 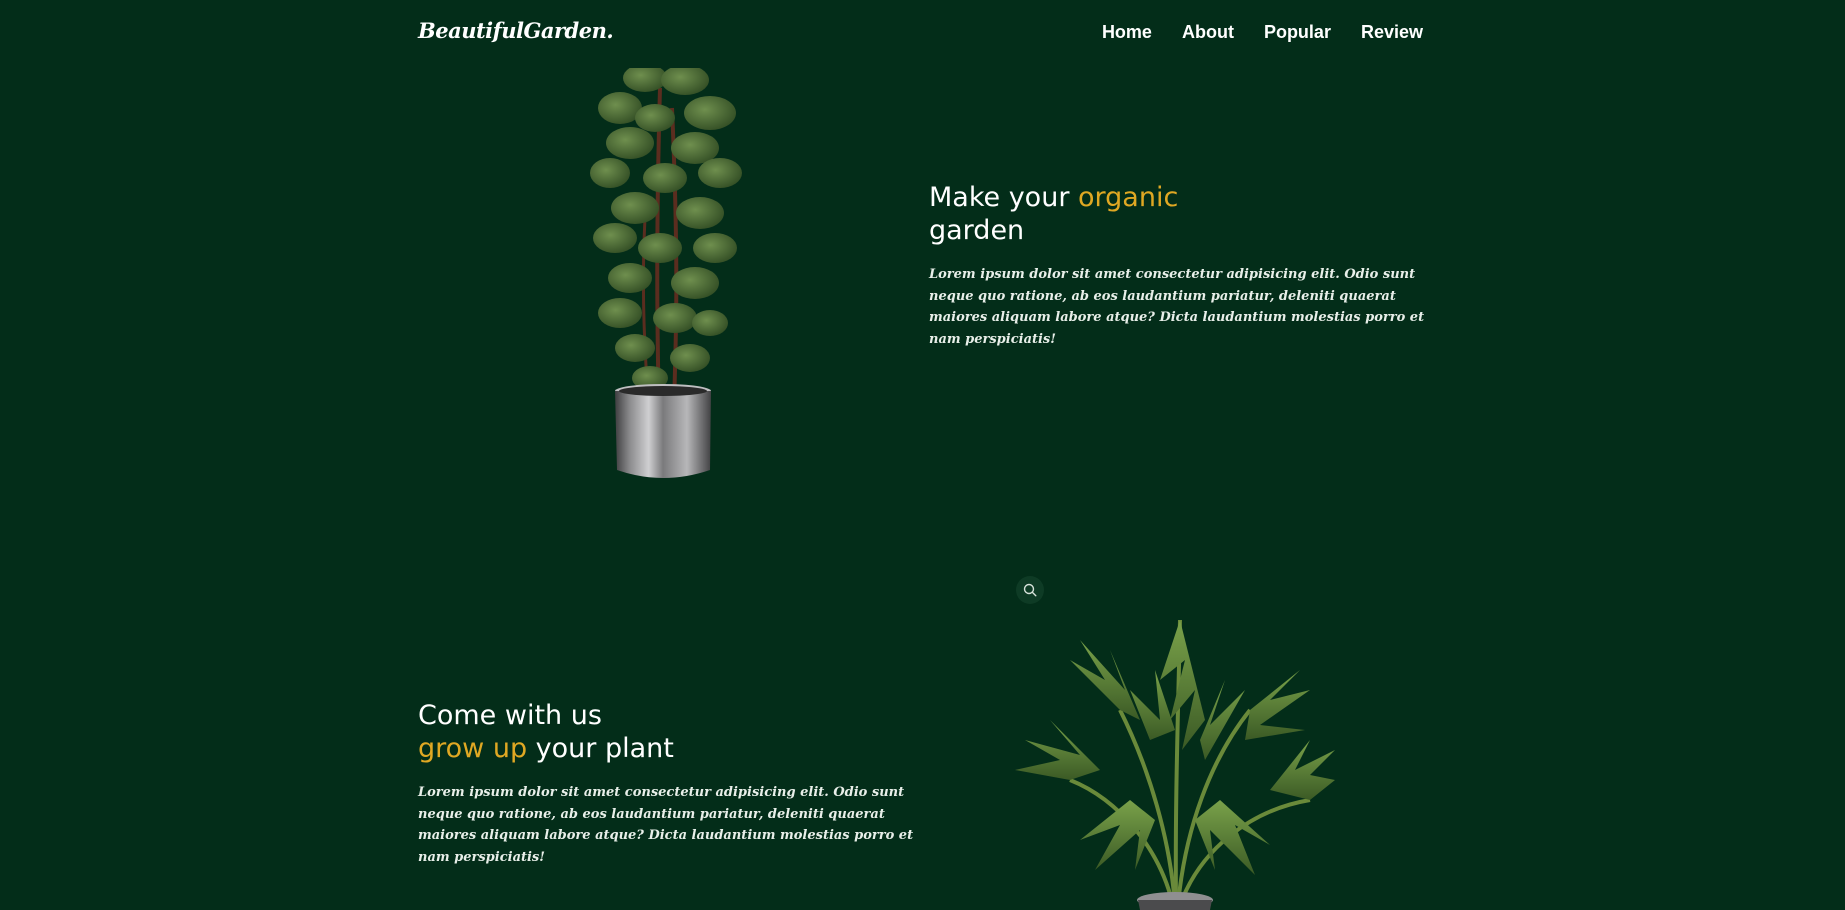 What do you see at coordinates (473, 748) in the screenshot?
I see `about-title-accent: grow up` at bounding box center [473, 748].